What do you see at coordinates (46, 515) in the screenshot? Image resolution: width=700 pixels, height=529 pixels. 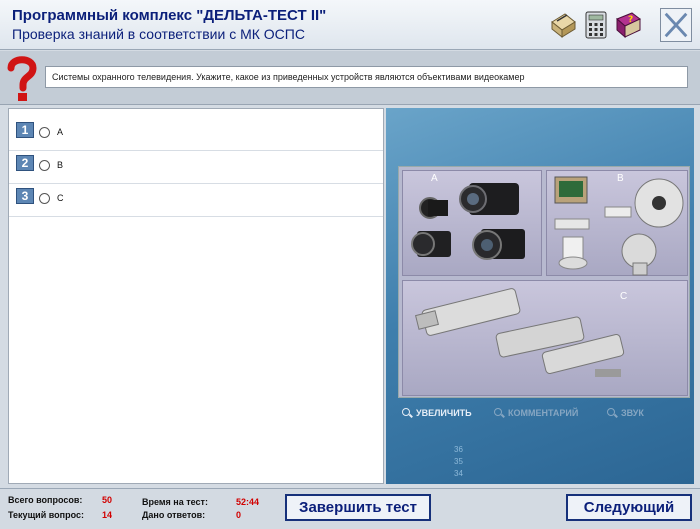 I see `current-question-label: Текущий вопрос:` at bounding box center [46, 515].